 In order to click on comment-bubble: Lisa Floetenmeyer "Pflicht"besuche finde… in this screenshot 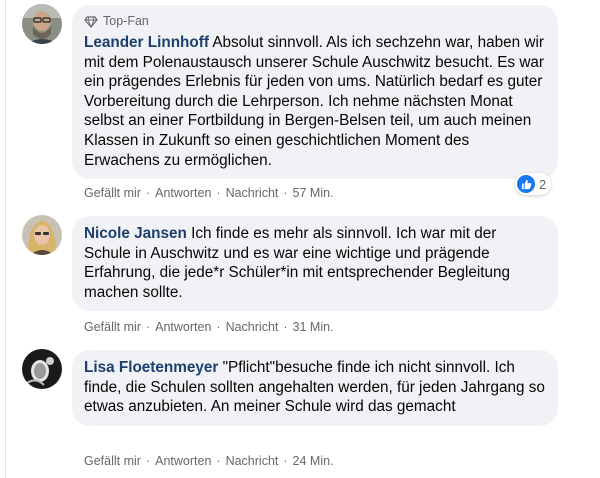, I will do `click(315, 388)`.